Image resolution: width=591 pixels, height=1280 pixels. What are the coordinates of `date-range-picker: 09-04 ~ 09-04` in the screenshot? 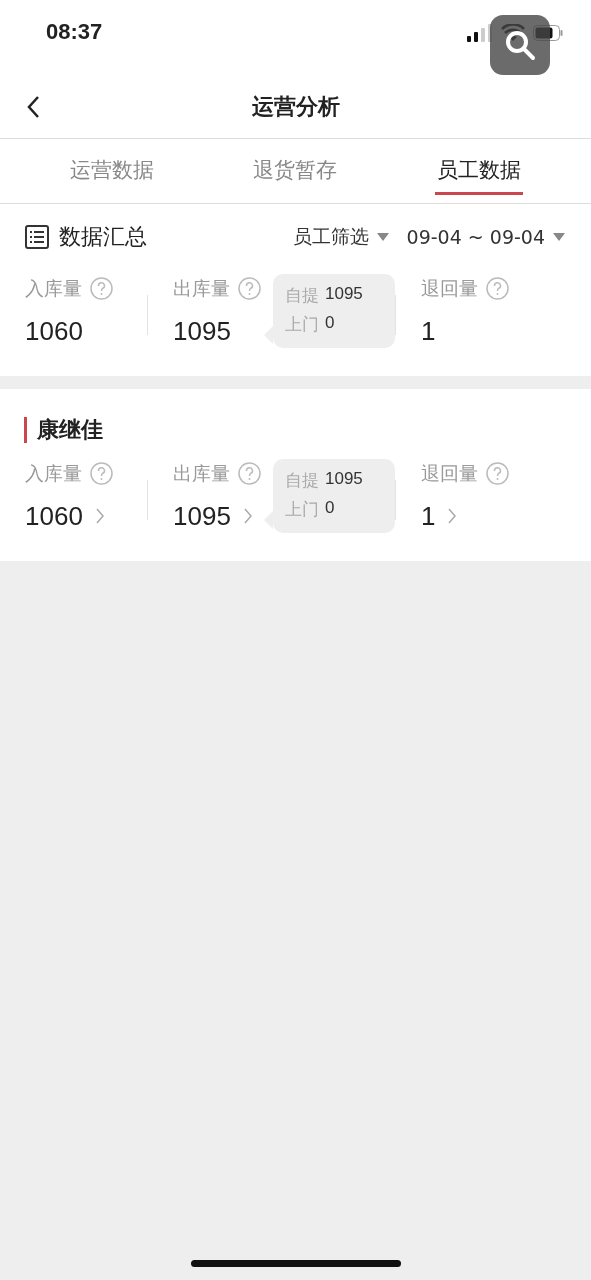 It's located at (485, 237).